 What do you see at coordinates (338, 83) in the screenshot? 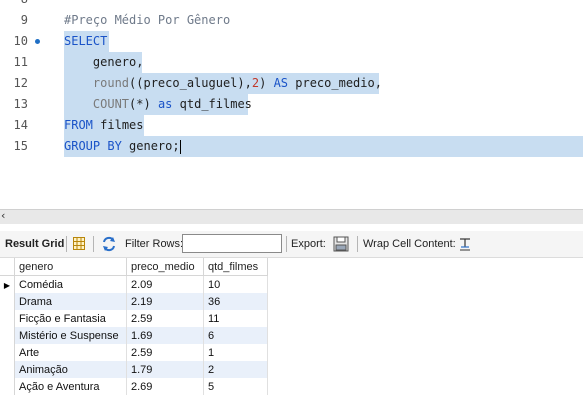
I see `alias-preco-medio: preco_medio,` at bounding box center [338, 83].